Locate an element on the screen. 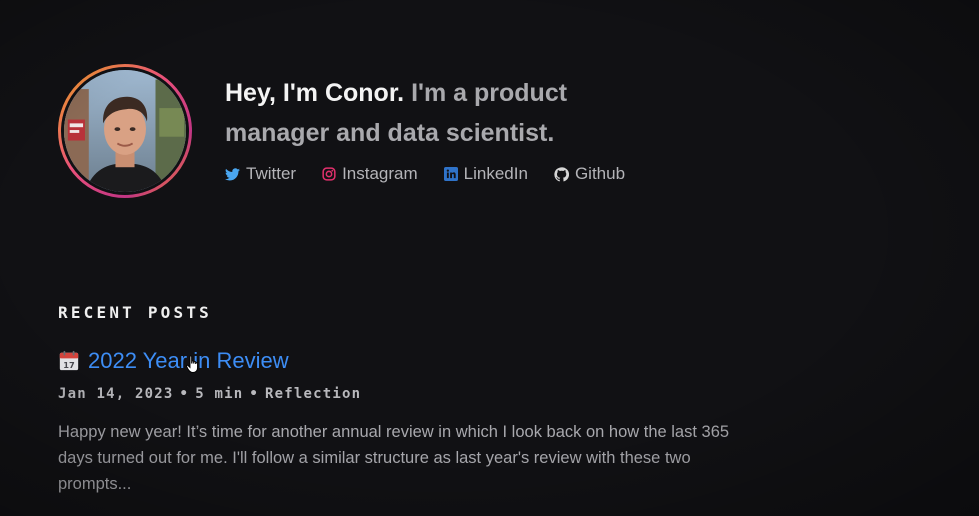 The image size is (979, 516). twitter-link: Twitter is located at coordinates (260, 174).